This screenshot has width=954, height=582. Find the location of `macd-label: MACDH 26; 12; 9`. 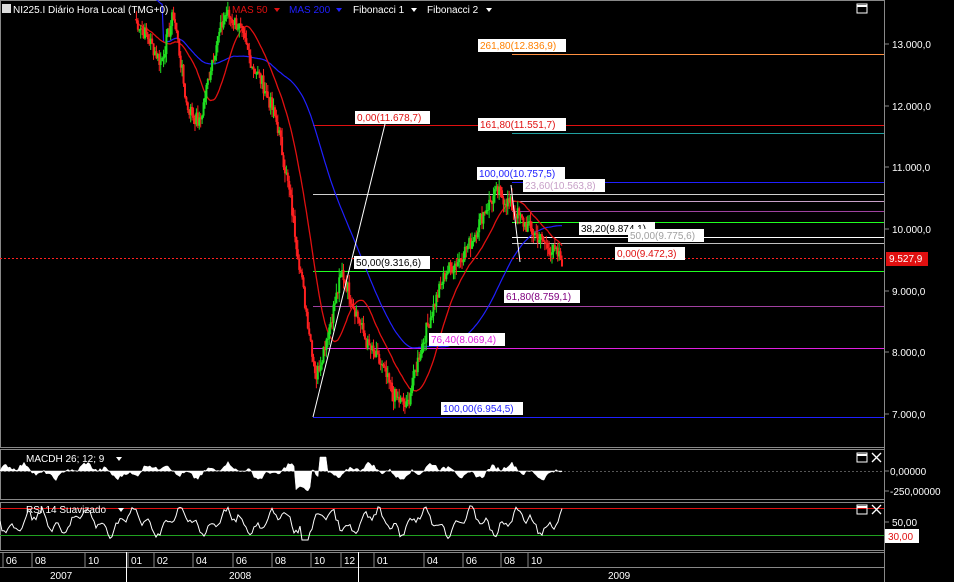

macd-label: MACDH 26; 12; 9 is located at coordinates (65, 459).